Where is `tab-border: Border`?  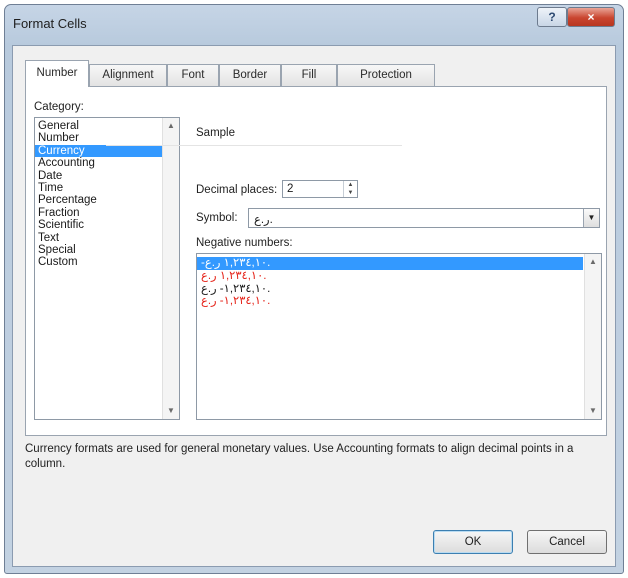 tab-border: Border is located at coordinates (250, 75).